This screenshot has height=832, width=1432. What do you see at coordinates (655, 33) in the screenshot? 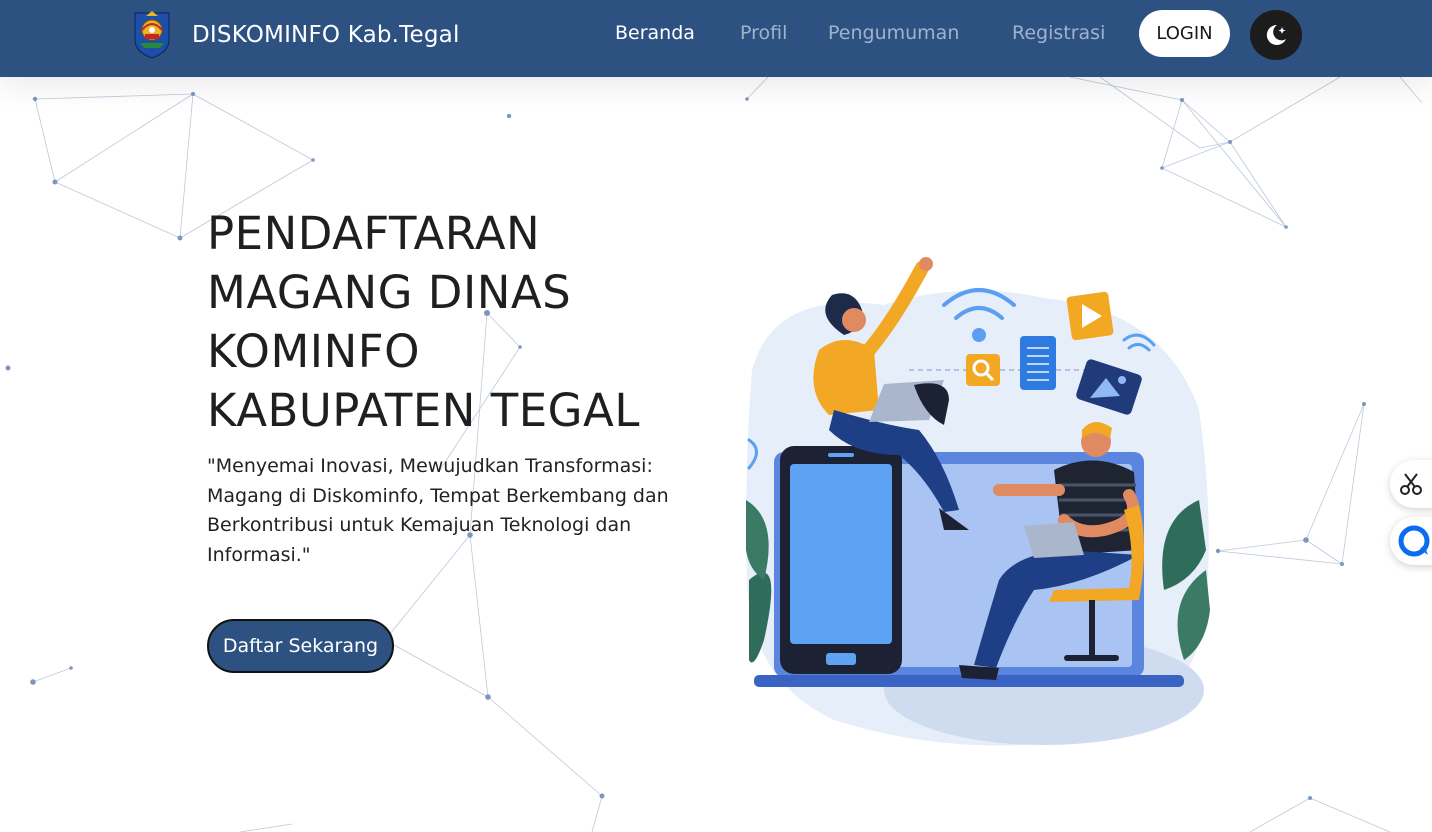
I see `nav-link-beranda: Beranda` at bounding box center [655, 33].